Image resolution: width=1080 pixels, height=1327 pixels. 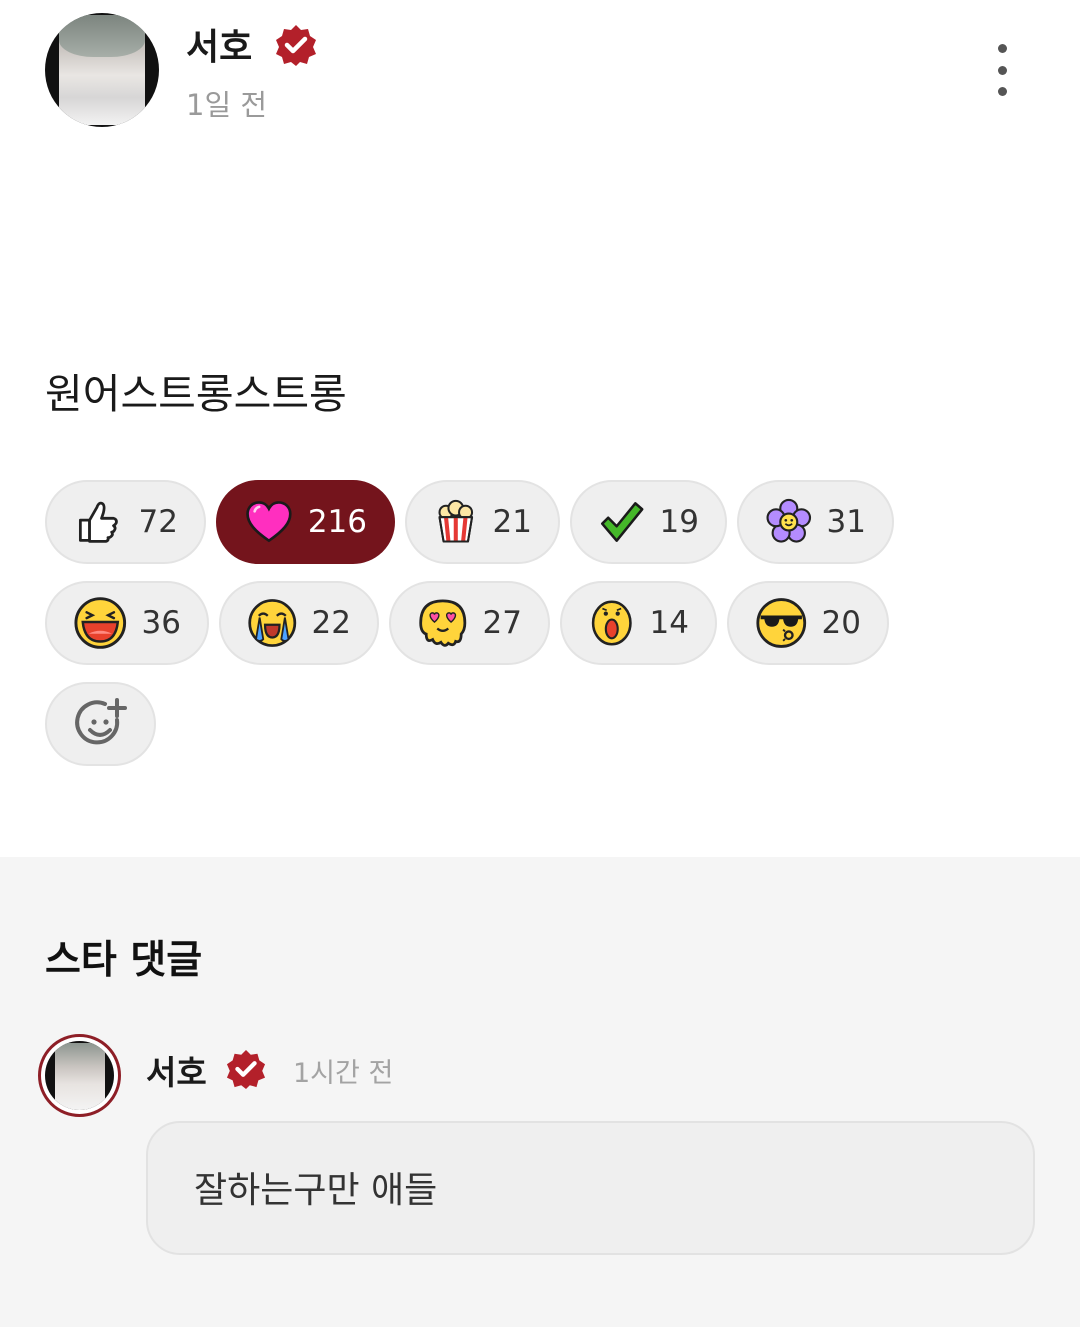 What do you see at coordinates (305, 522) in the screenshot?
I see `reaction-heart: 216` at bounding box center [305, 522].